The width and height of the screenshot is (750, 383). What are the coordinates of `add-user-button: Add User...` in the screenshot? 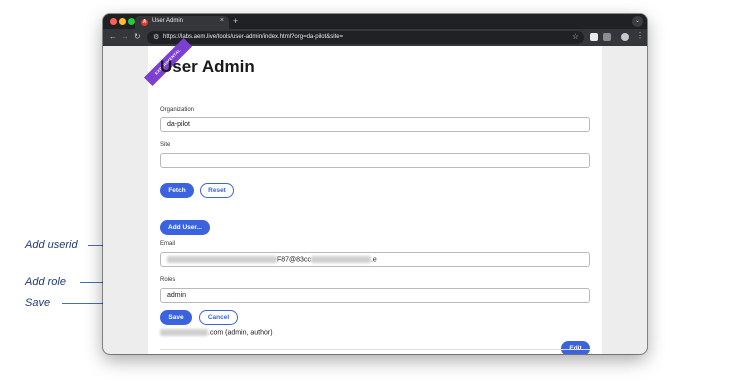 It's located at (185, 227).